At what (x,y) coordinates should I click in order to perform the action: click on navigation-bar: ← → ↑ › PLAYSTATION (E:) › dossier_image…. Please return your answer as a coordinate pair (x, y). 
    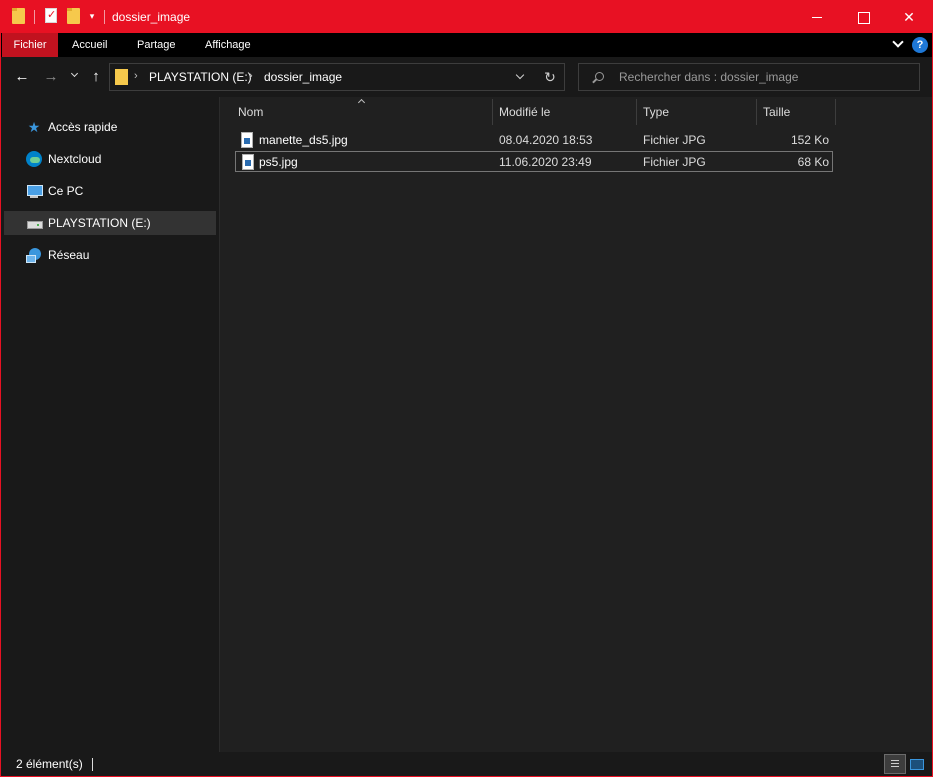
    Looking at the image, I should click on (466, 77).